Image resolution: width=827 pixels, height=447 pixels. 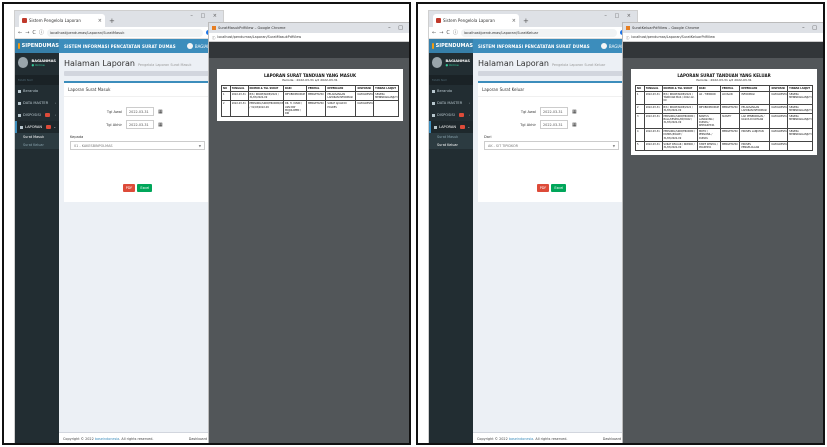 What do you see at coordinates (365, 96) in the screenshot?
I see `table-cell: KAPOLRESTA` at bounding box center [365, 96].